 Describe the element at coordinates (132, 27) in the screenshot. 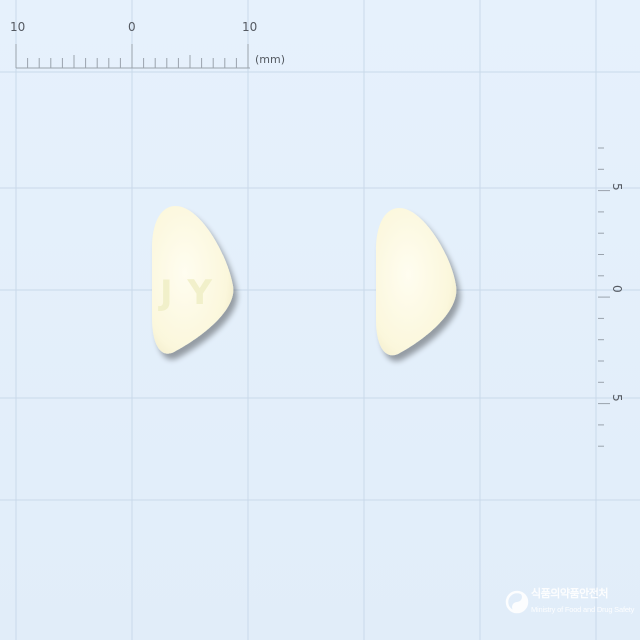

I see `top-ruler-label-zero: 0` at that location.